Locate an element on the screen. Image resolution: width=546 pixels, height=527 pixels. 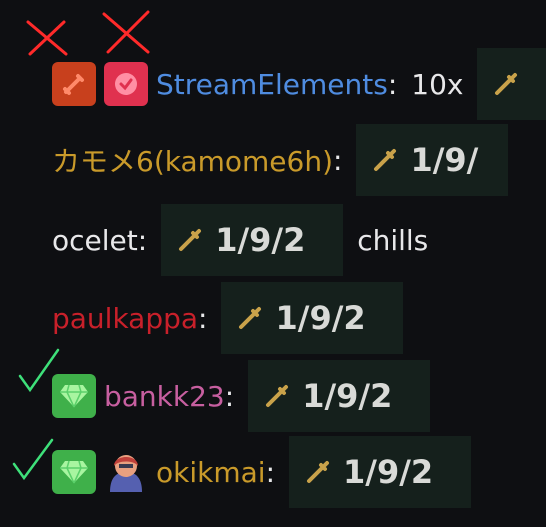
chat-message: bankk23 : 1/9/2 is located at coordinates (241, 396).